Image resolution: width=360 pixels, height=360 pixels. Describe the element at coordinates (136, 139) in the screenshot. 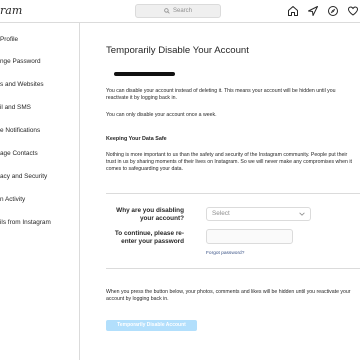

I see `data-safe-heading: Keeping Your Data Safe` at that location.